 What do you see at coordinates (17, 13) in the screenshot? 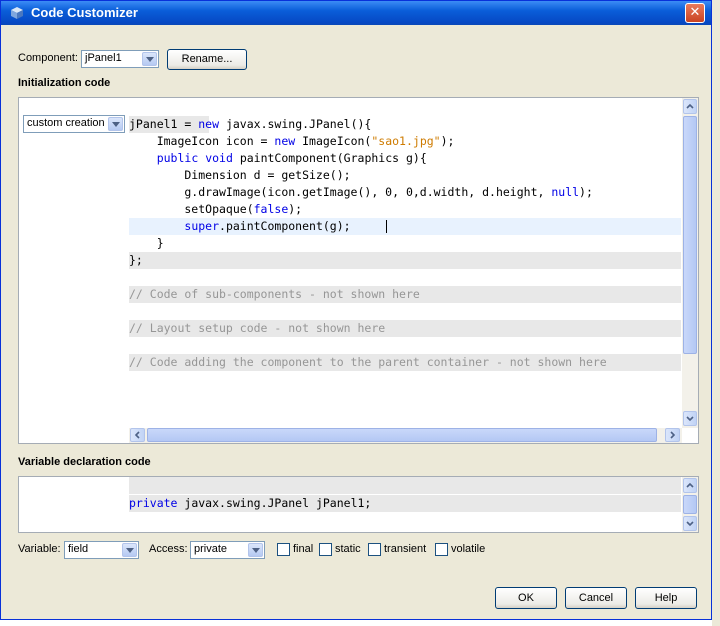
I see `cube-icon` at bounding box center [17, 13].